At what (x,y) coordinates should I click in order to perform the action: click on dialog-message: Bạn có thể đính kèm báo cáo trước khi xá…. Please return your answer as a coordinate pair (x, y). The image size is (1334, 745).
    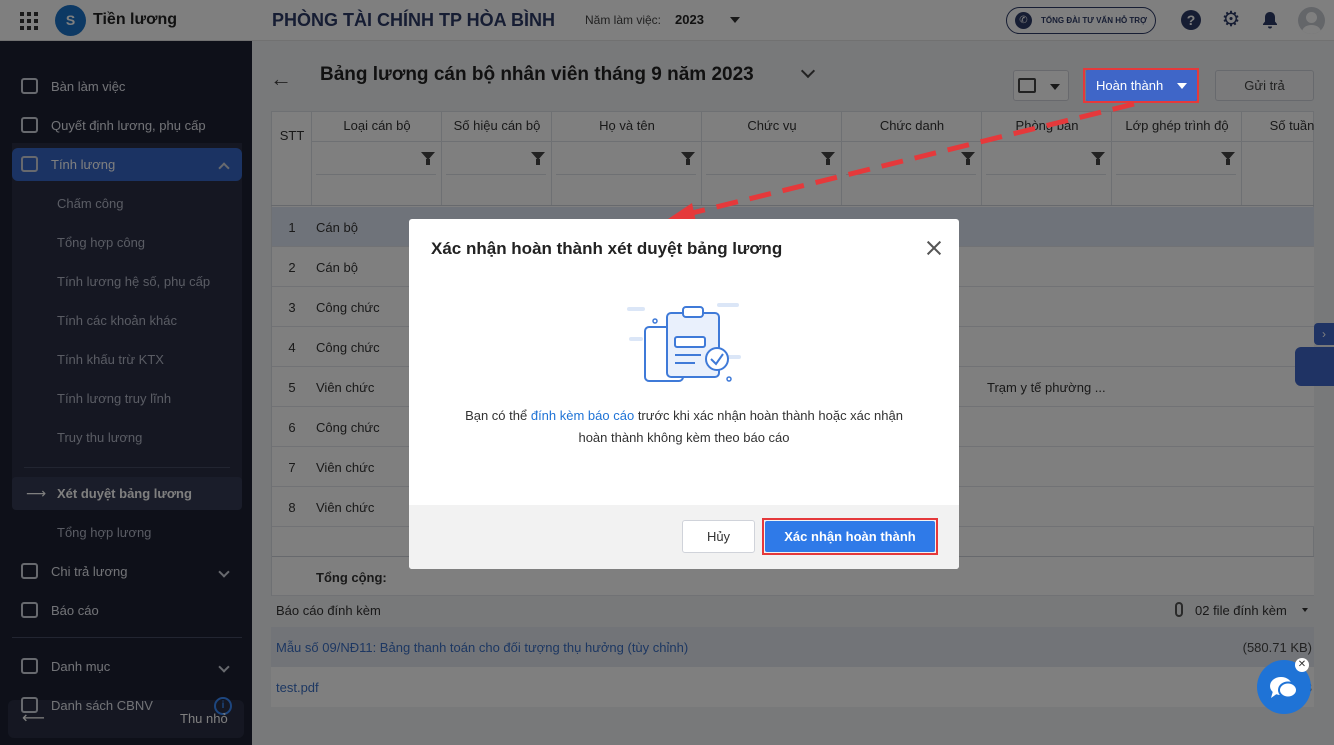
    Looking at the image, I should click on (684, 427).